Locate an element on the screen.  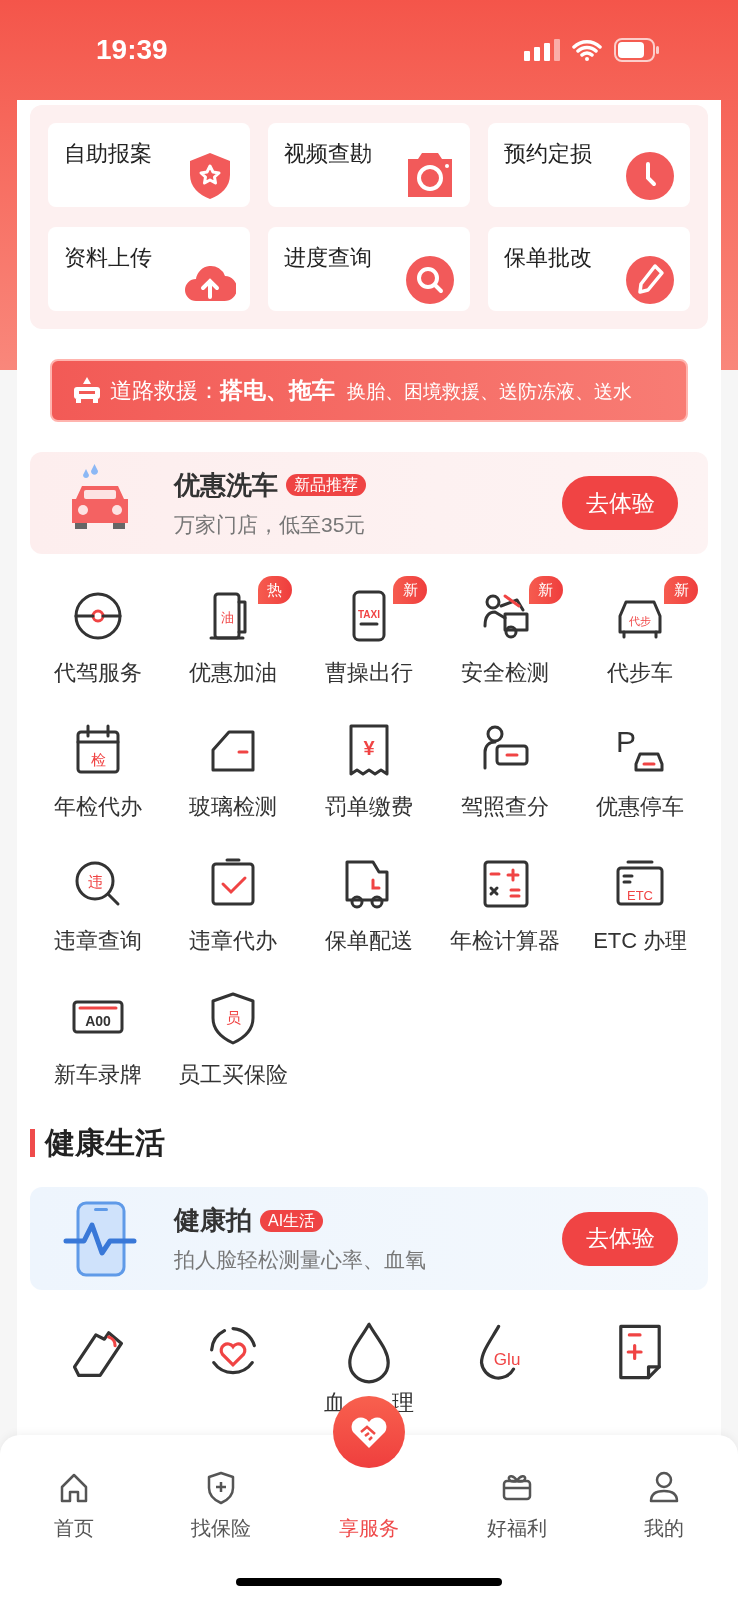
grid-item: 玻璃检测 is located at coordinates (233, 775).